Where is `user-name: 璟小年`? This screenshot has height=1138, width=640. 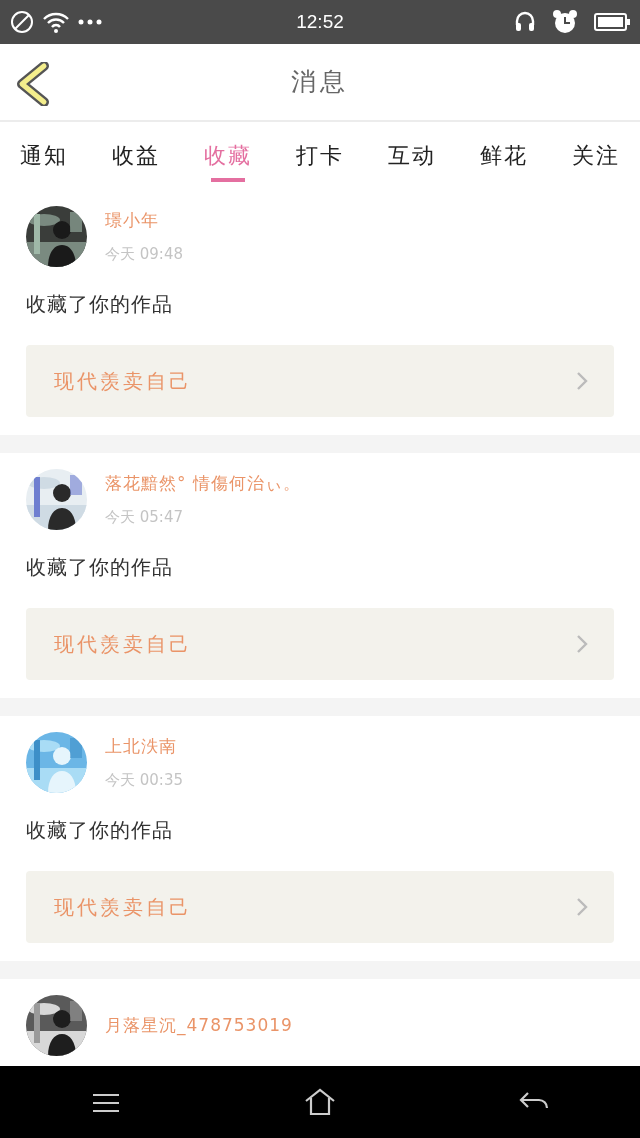
user-name: 璟小年 is located at coordinates (144, 220).